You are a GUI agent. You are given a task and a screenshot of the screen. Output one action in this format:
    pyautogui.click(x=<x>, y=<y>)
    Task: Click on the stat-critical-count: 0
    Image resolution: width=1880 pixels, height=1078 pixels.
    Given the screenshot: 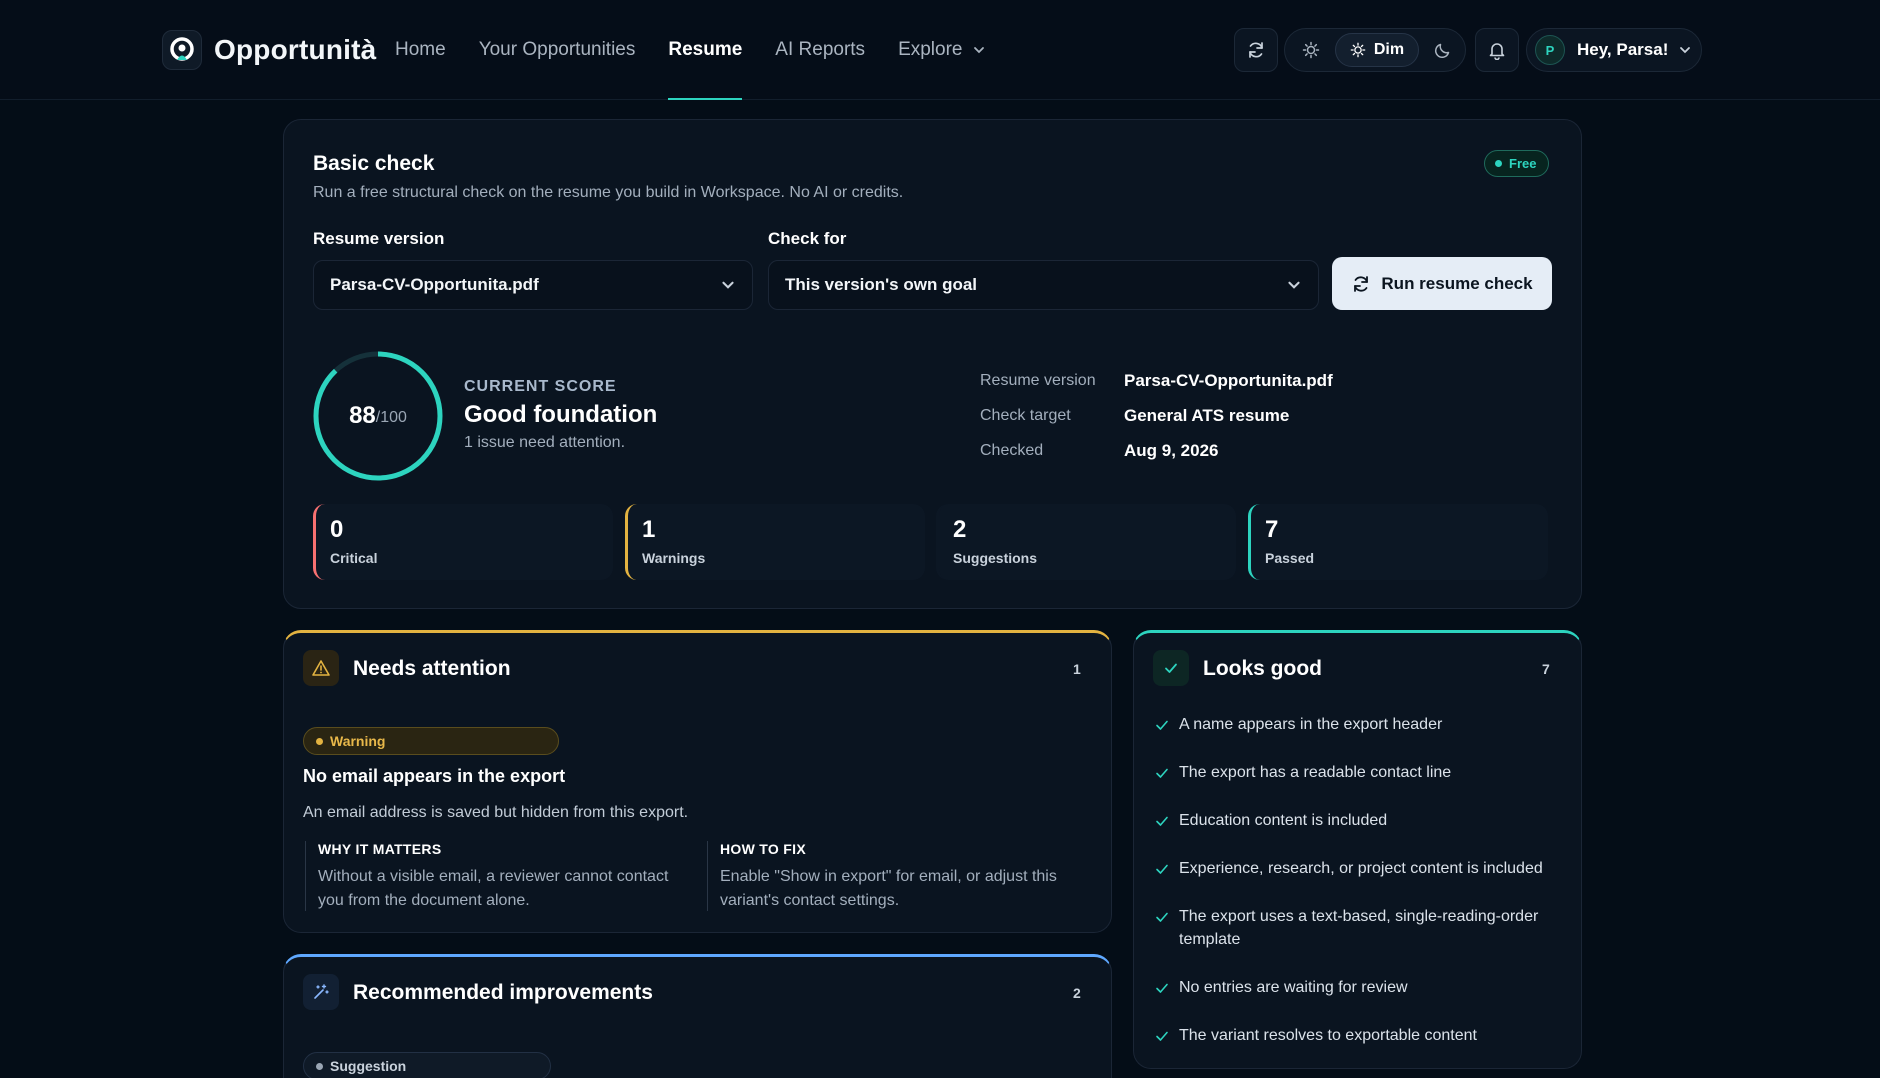 What is the action you would take?
    pyautogui.click(x=337, y=529)
    